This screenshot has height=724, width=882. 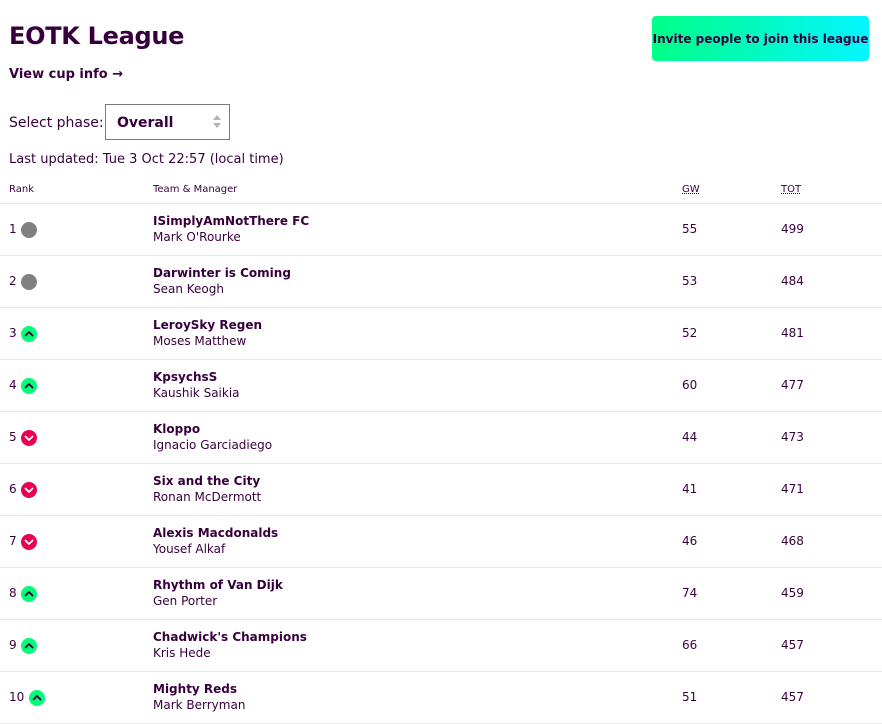 I want to click on phase-select: Overall, so click(x=167, y=122).